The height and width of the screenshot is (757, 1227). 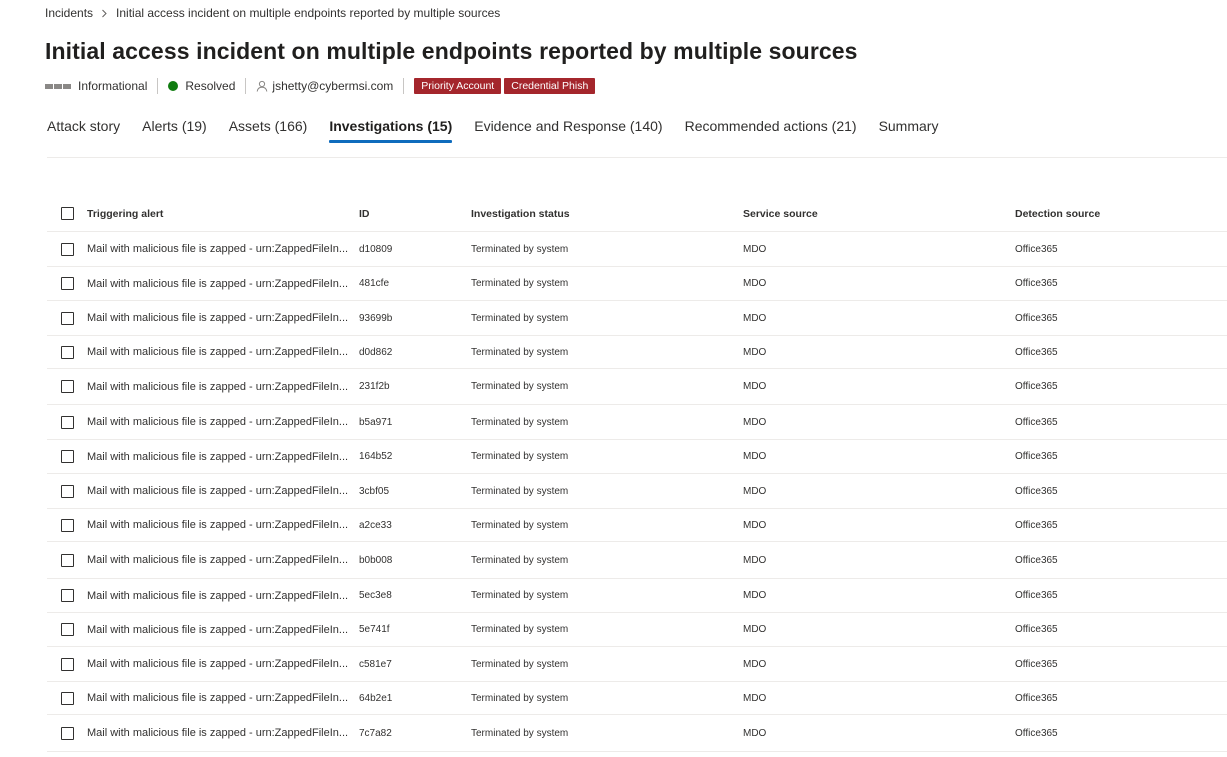 What do you see at coordinates (69, 13) in the screenshot?
I see `breadcrumb-incidents-link: Incidents` at bounding box center [69, 13].